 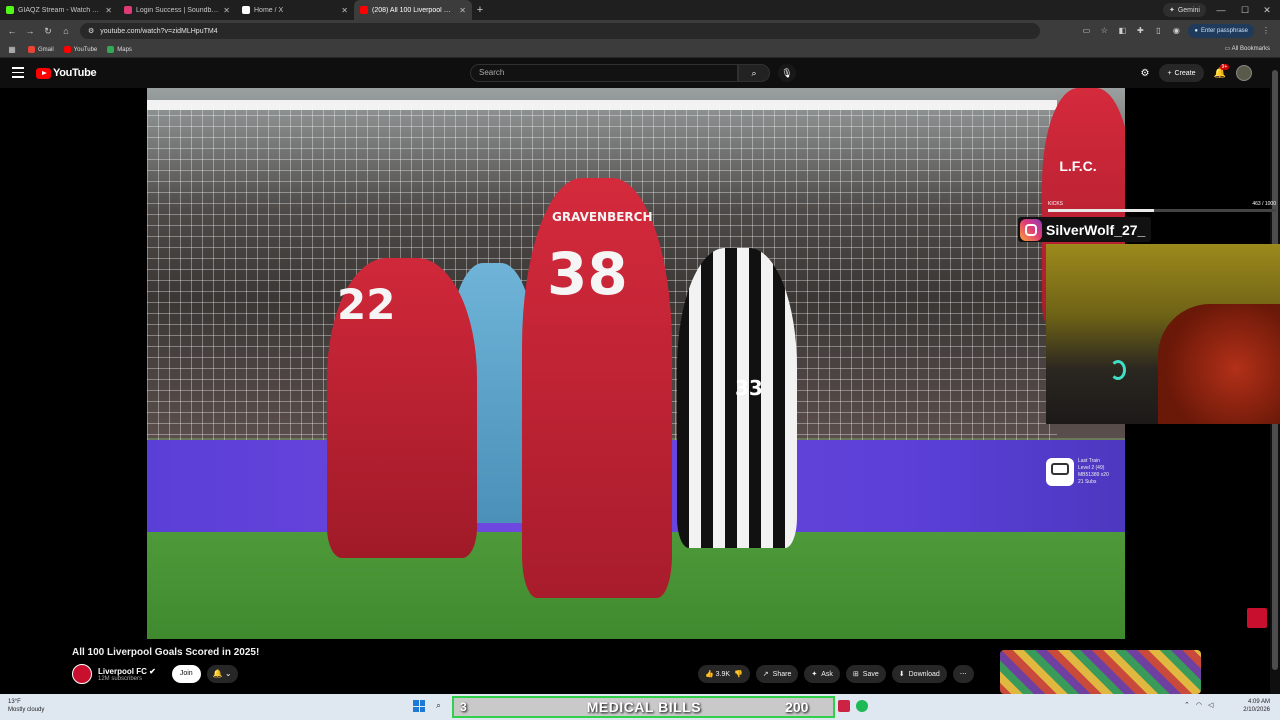 I want to click on sidepanel-icon: ▯, so click(x=1158, y=31).